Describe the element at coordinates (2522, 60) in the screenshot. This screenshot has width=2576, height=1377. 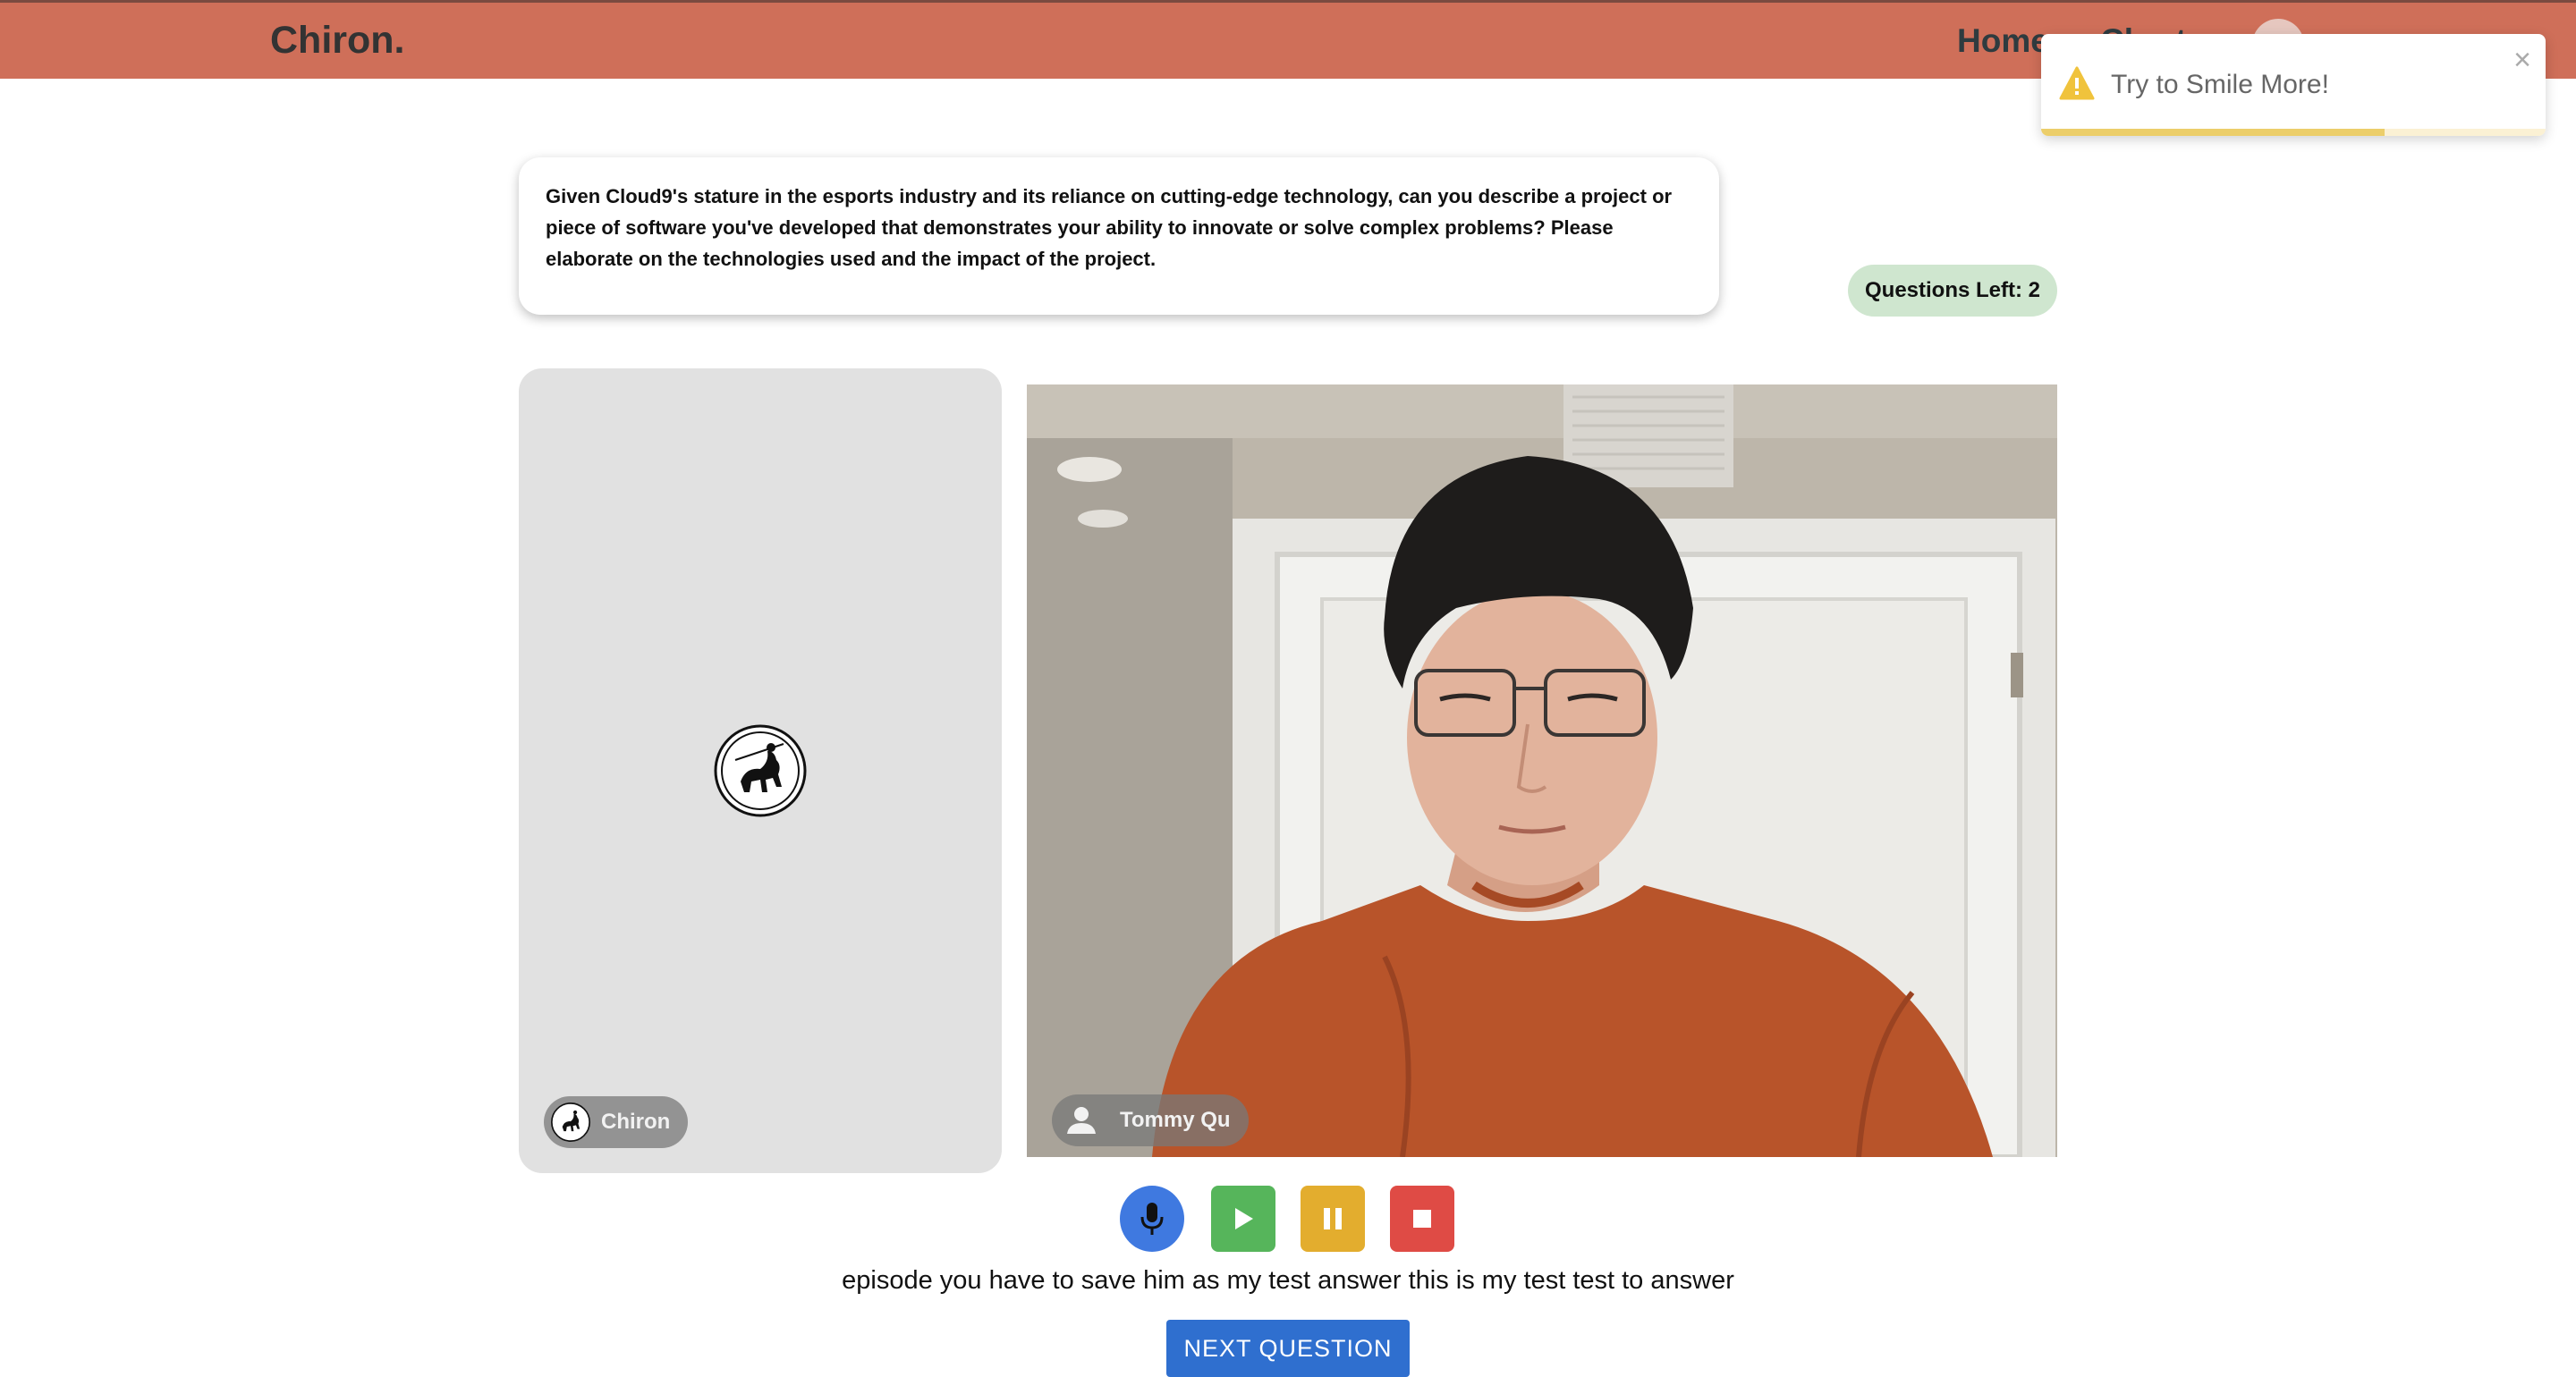
I see `toast-close-button: ×` at that location.